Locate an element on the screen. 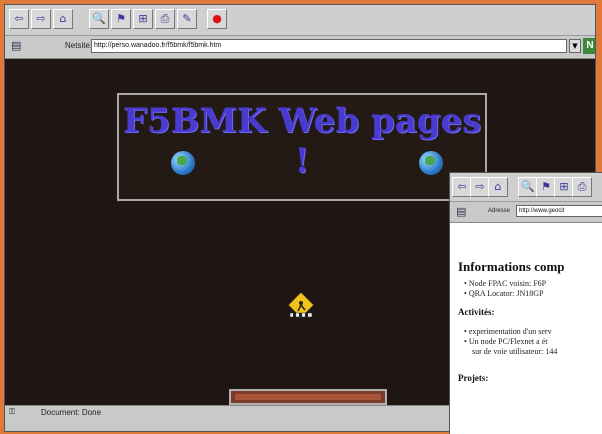 Image resolution: width=602 pixels, height=434 pixels. address-input: http://perso.wanadoo.fr/f5bmk/f5bmk.htm is located at coordinates (329, 46).